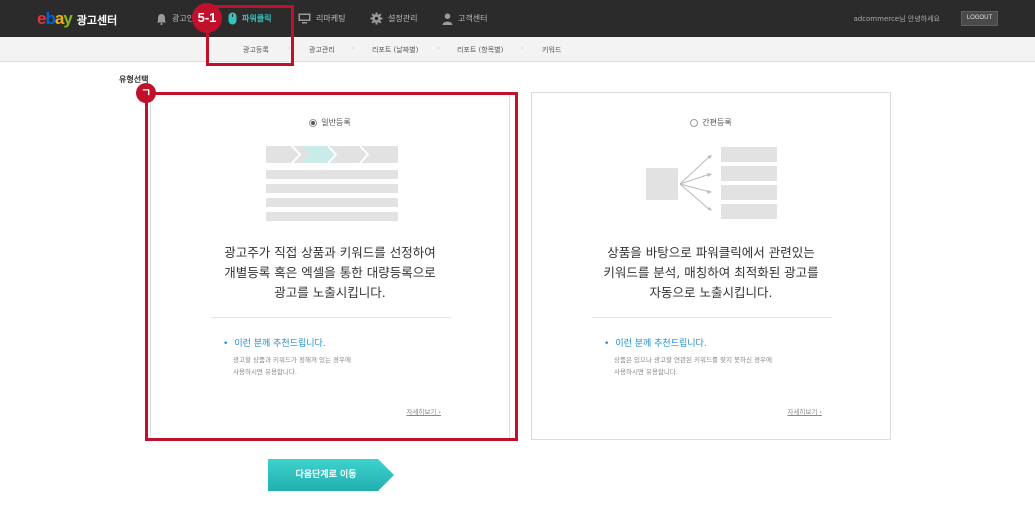  What do you see at coordinates (331, 18) in the screenshot?
I see `nav-label: 리마케팅` at bounding box center [331, 18].